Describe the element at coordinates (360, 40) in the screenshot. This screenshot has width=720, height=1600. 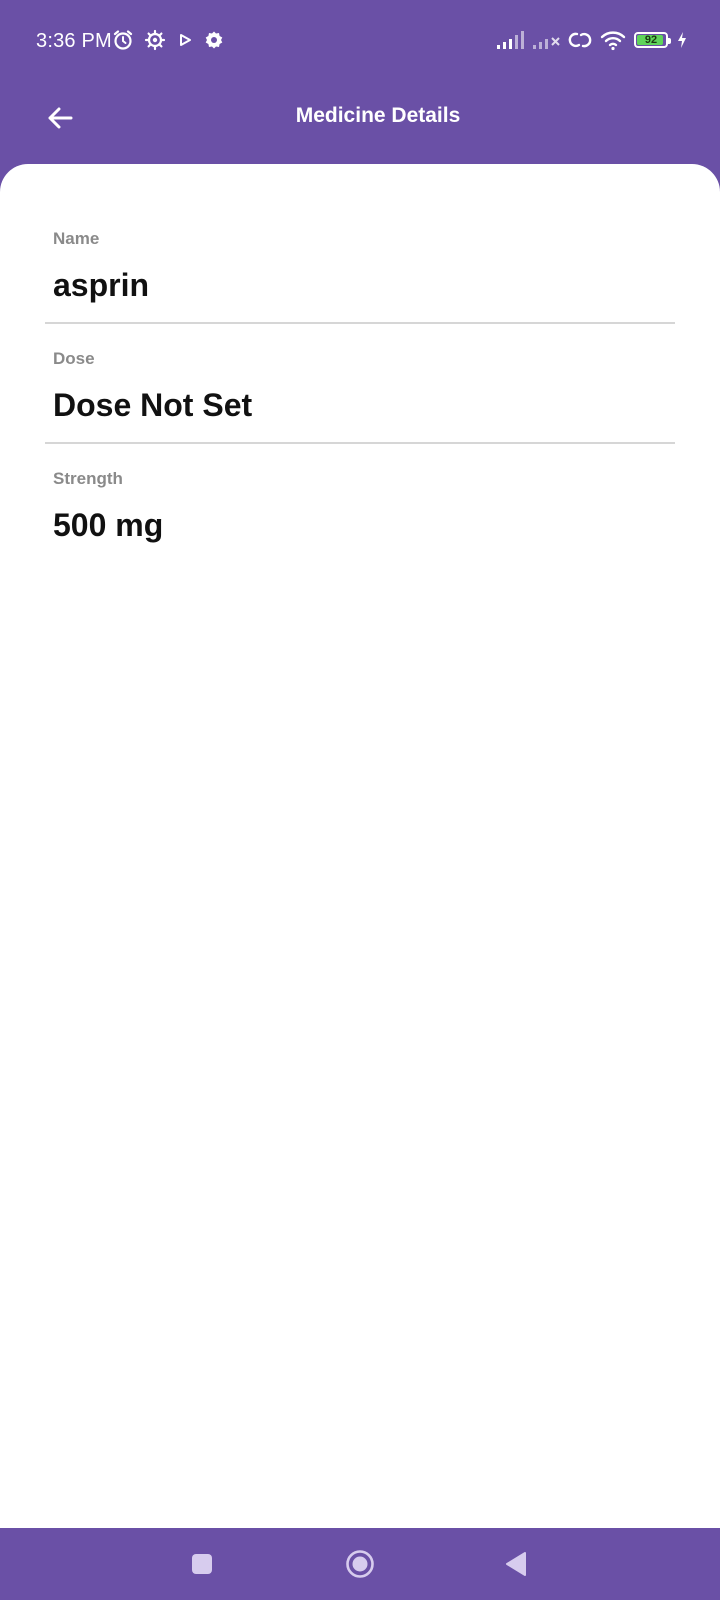
I see `status-bar: 3:36 PM 92` at that location.